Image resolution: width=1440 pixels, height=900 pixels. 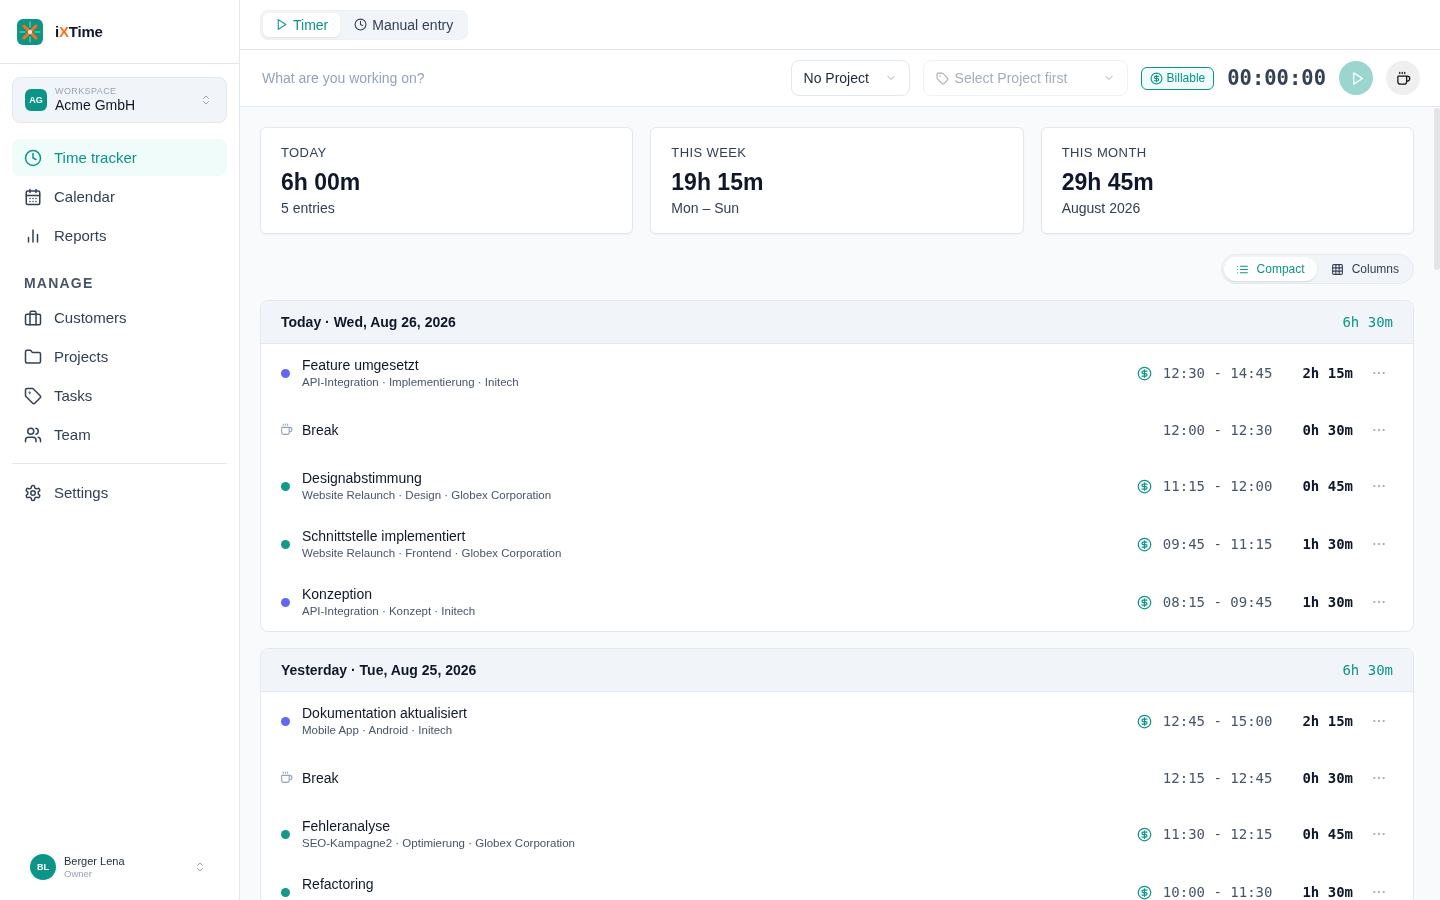 What do you see at coordinates (119, 434) in the screenshot?
I see `nav-item: Team` at bounding box center [119, 434].